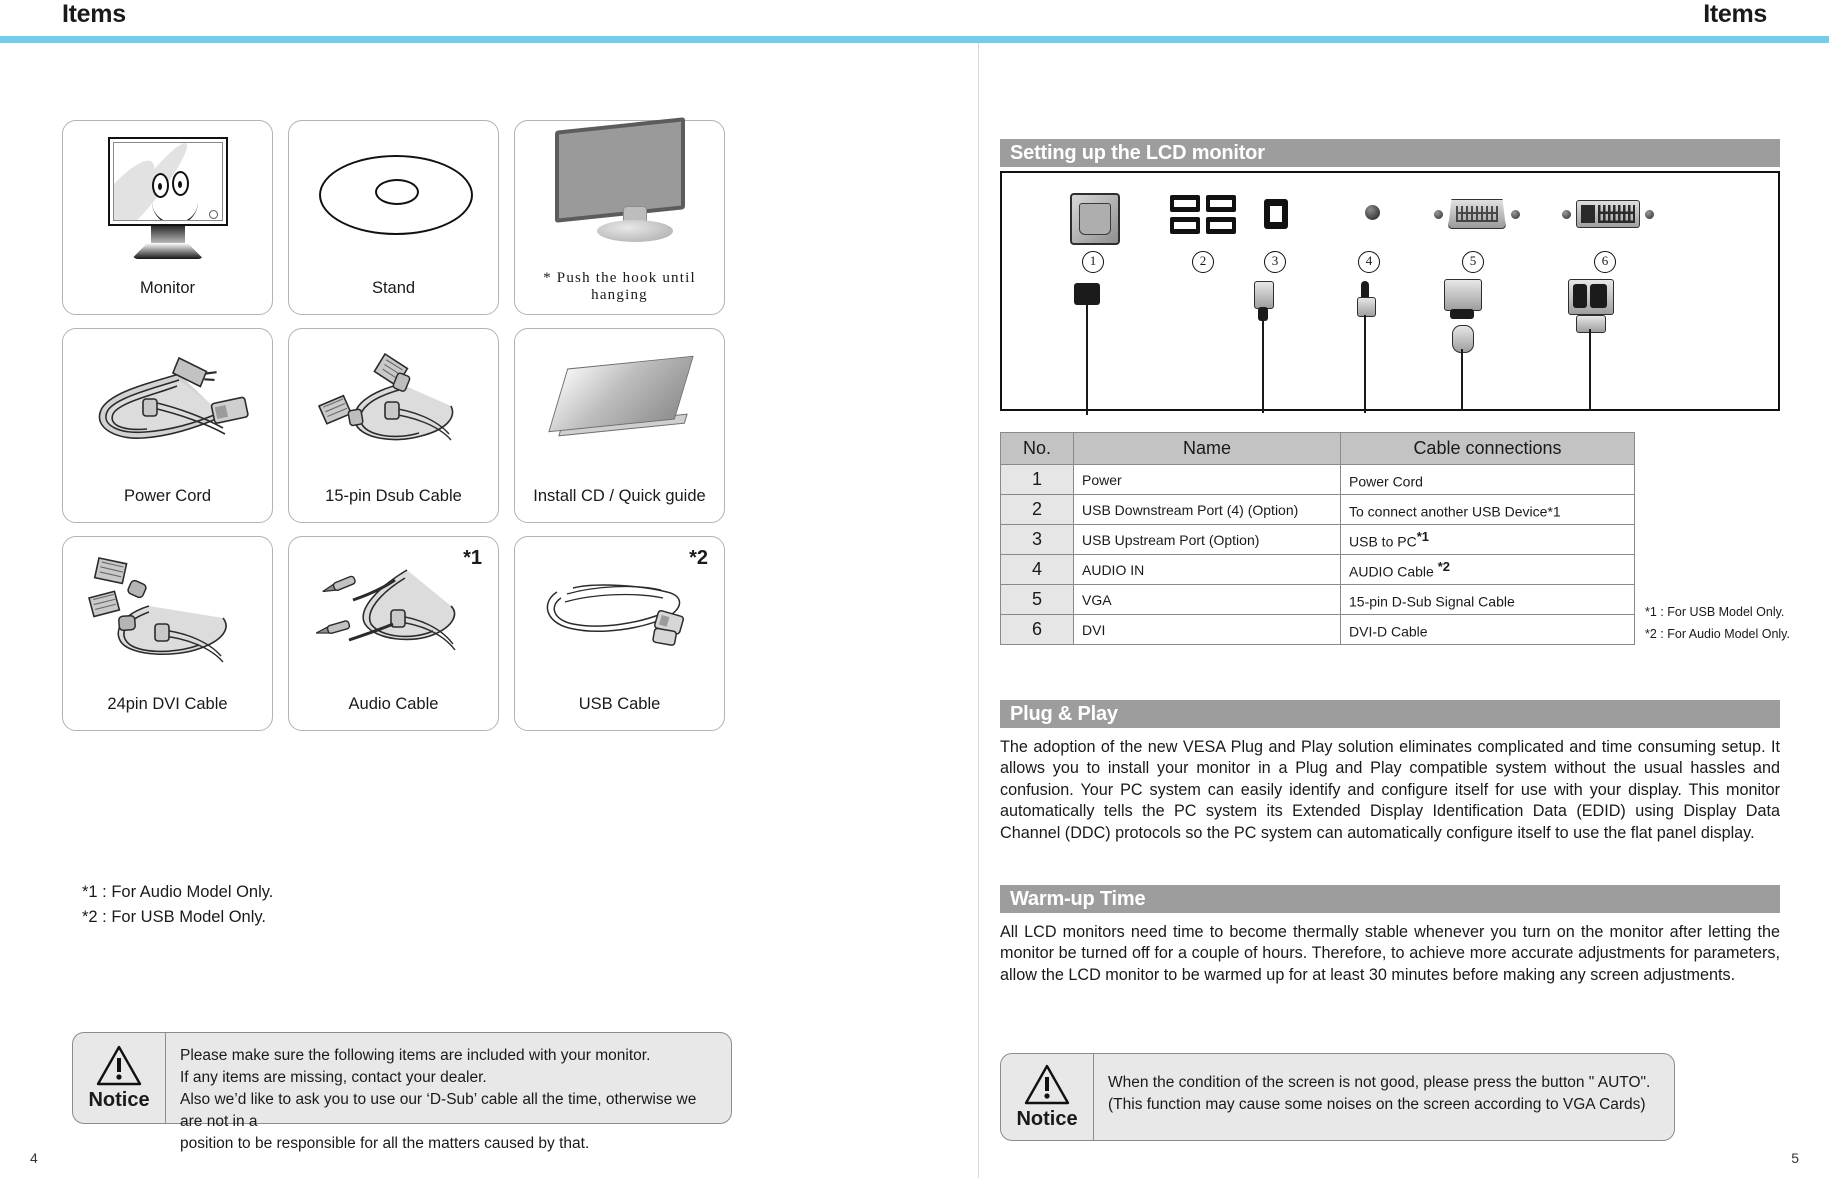  Describe the element at coordinates (978, 610) in the screenshot. I see `page-spine-divider` at that location.